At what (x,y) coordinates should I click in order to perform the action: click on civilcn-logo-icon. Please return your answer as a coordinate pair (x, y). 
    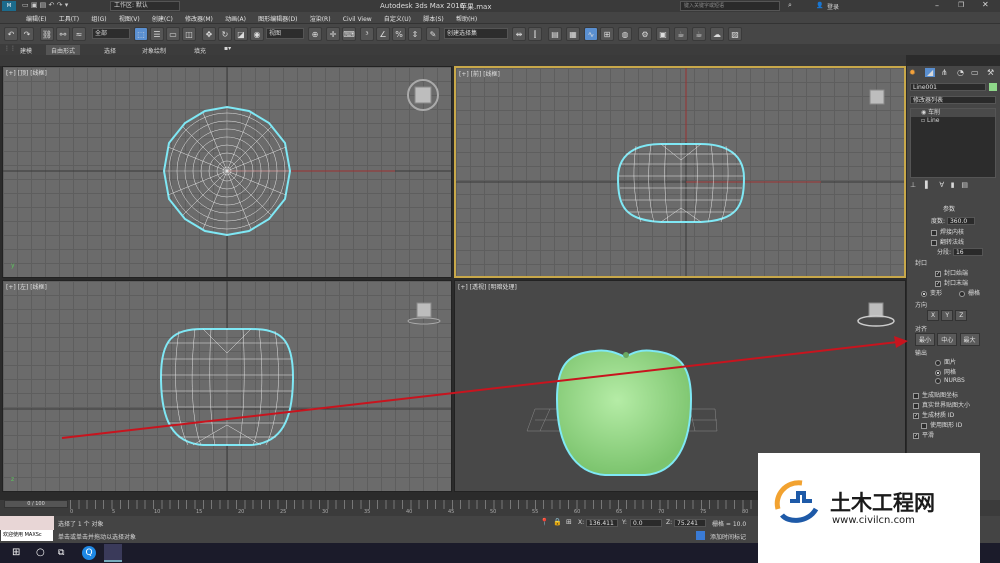
    Looking at the image, I should click on (796, 501).